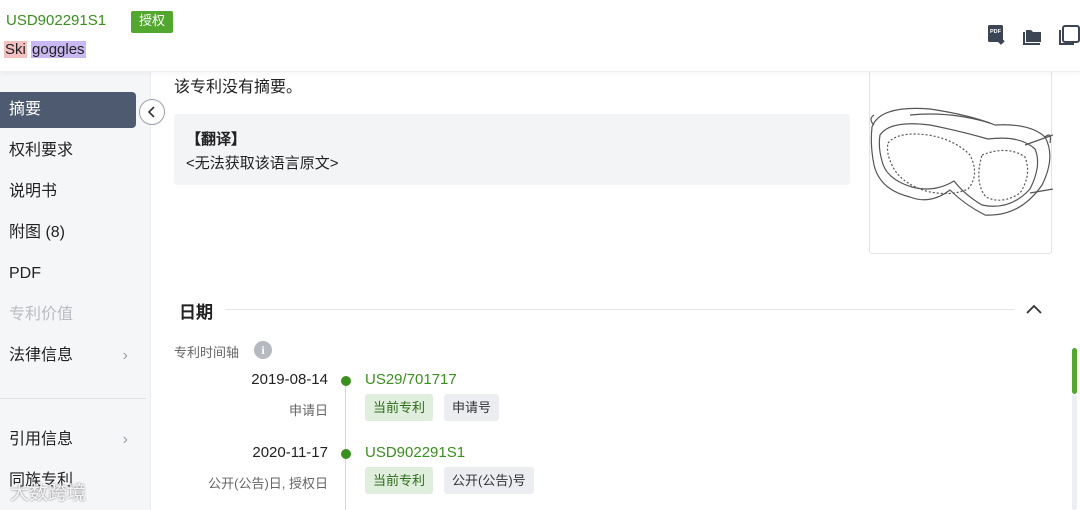 This screenshot has height=510, width=1080. I want to click on chevron-up-icon, so click(1034, 309).